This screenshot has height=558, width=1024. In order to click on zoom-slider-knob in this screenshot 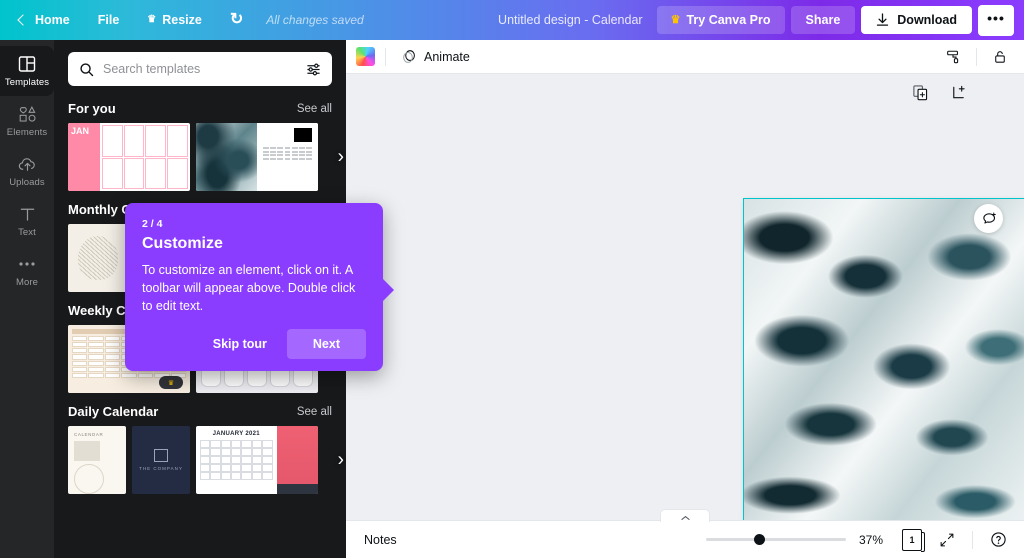, I will do `click(759, 539)`.